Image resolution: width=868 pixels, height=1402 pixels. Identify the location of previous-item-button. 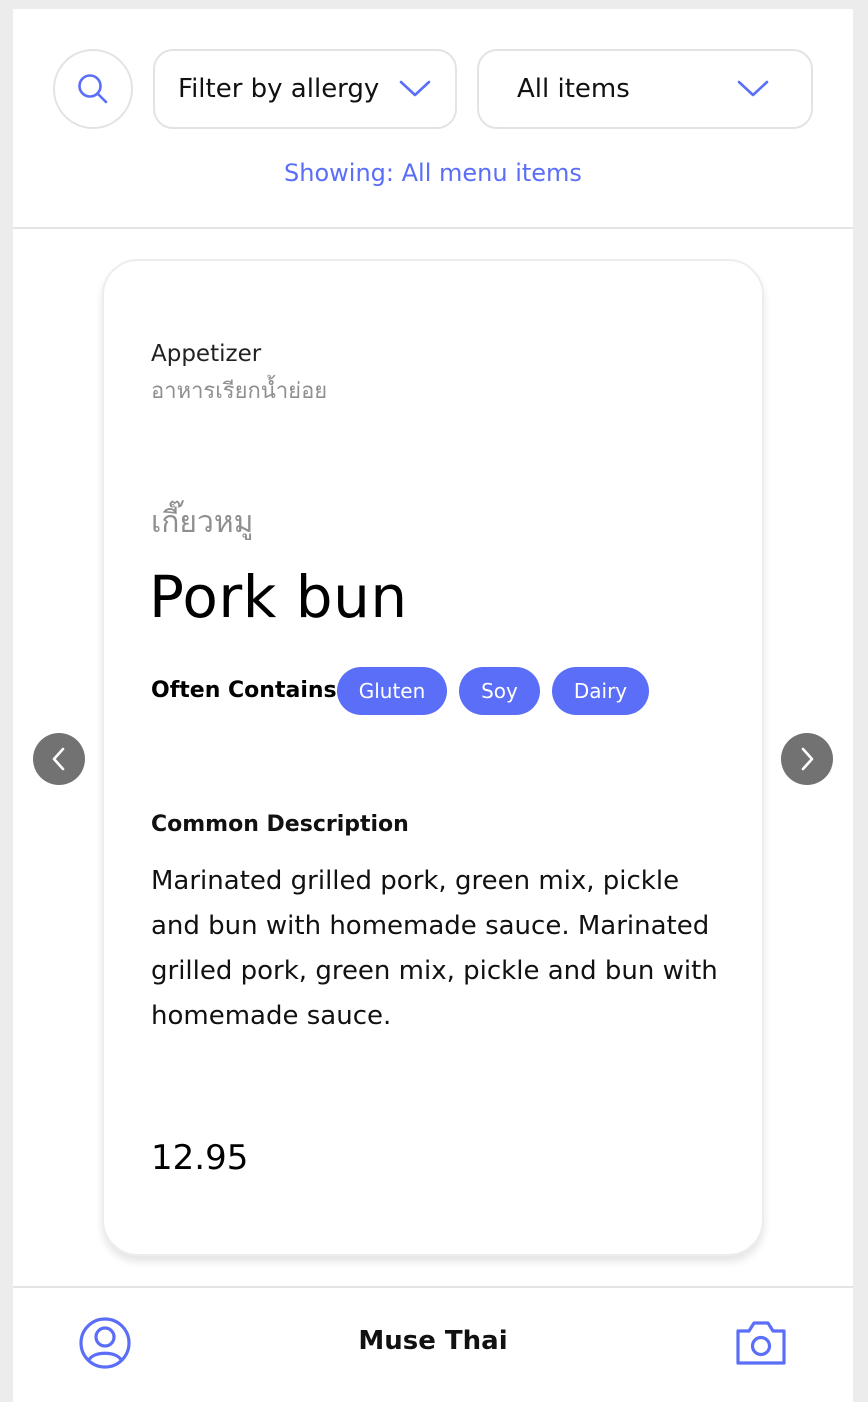
(59, 759).